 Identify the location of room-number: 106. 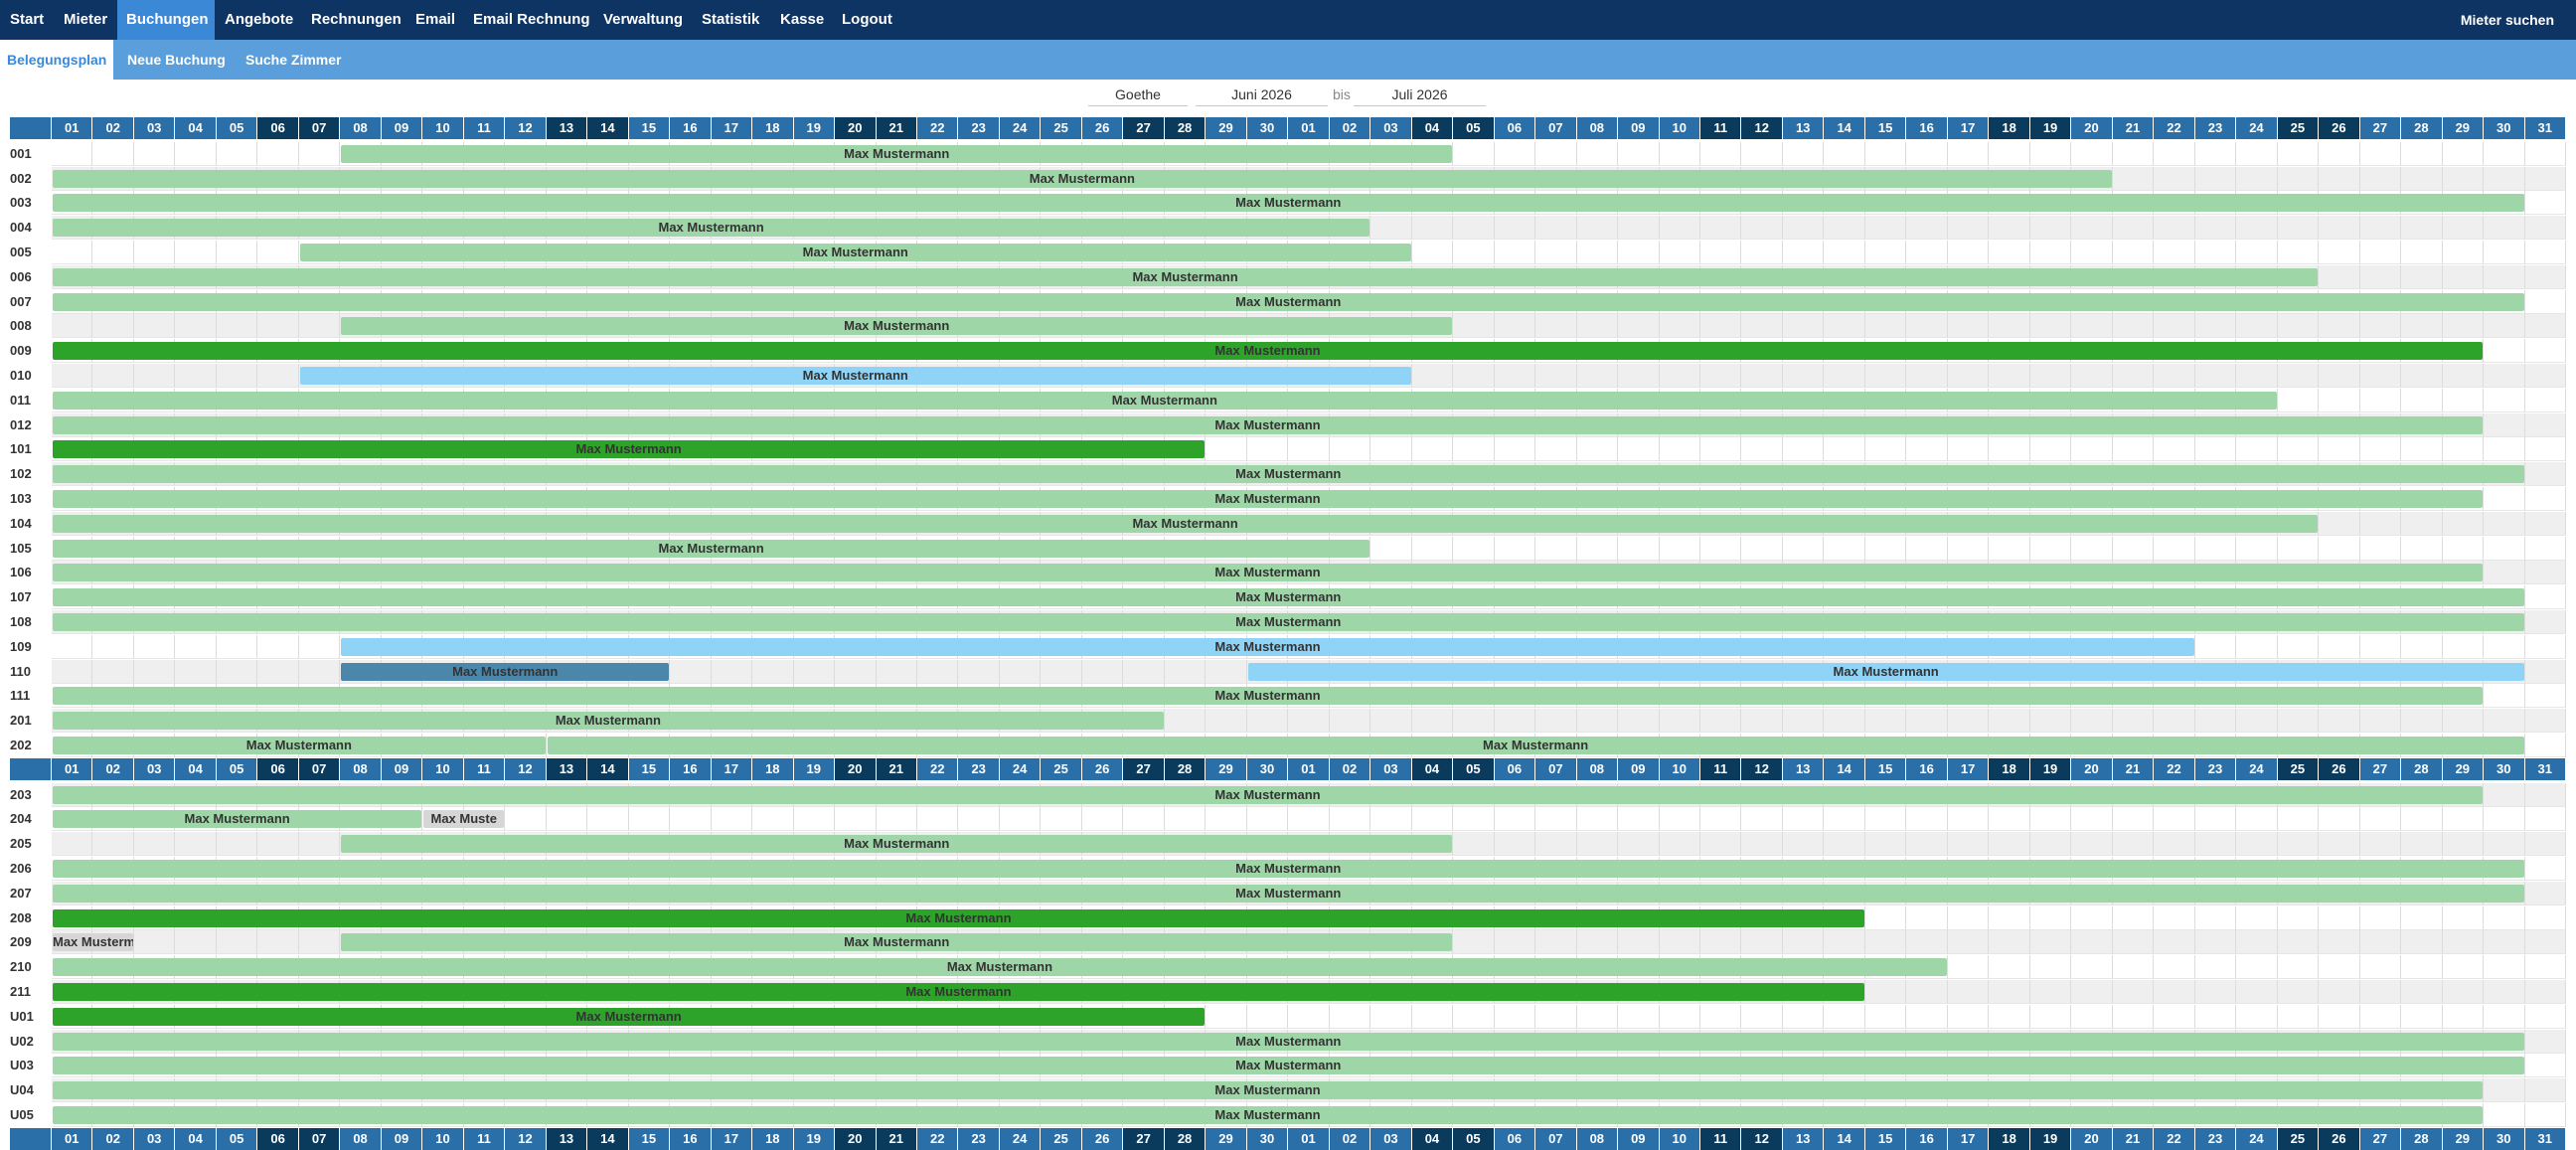
(26, 573).